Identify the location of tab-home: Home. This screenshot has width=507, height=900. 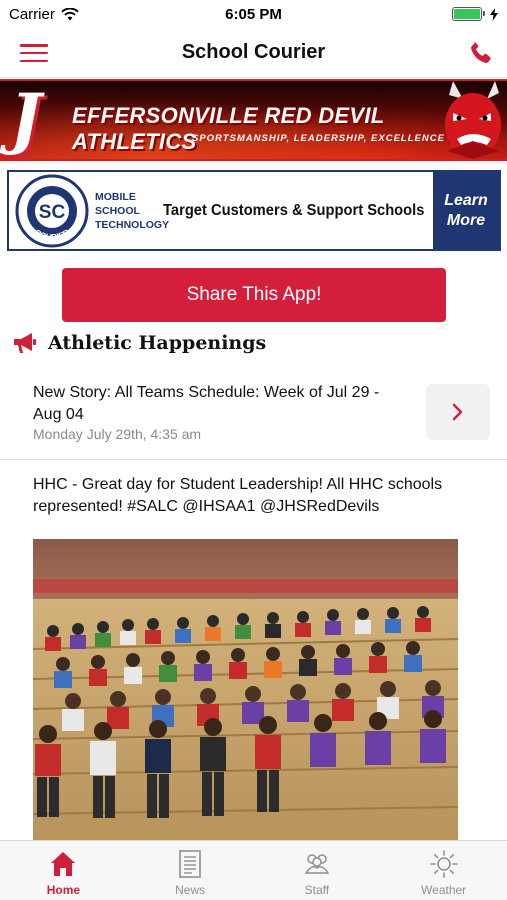
(63, 870).